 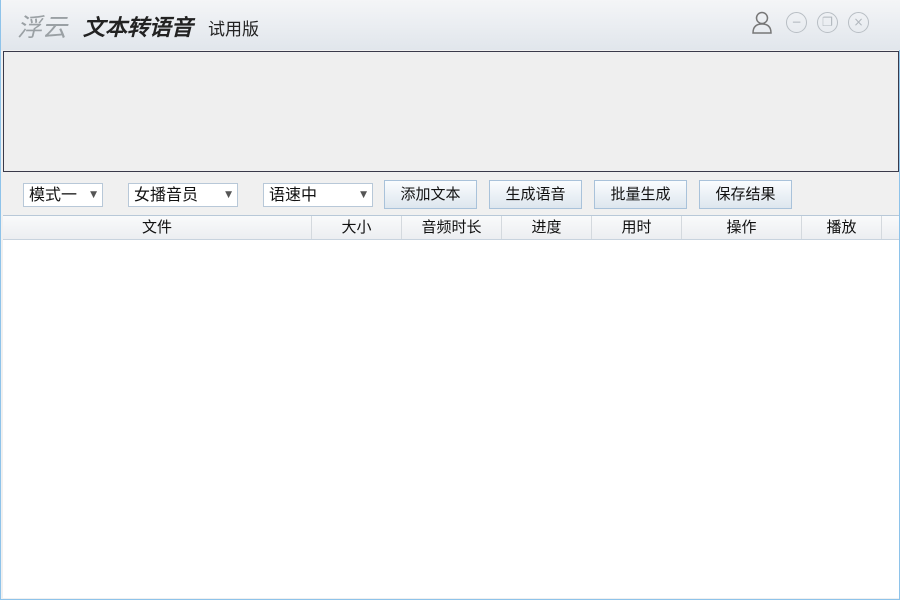 I want to click on mode-select: 模式一 ▼, so click(x=63, y=195).